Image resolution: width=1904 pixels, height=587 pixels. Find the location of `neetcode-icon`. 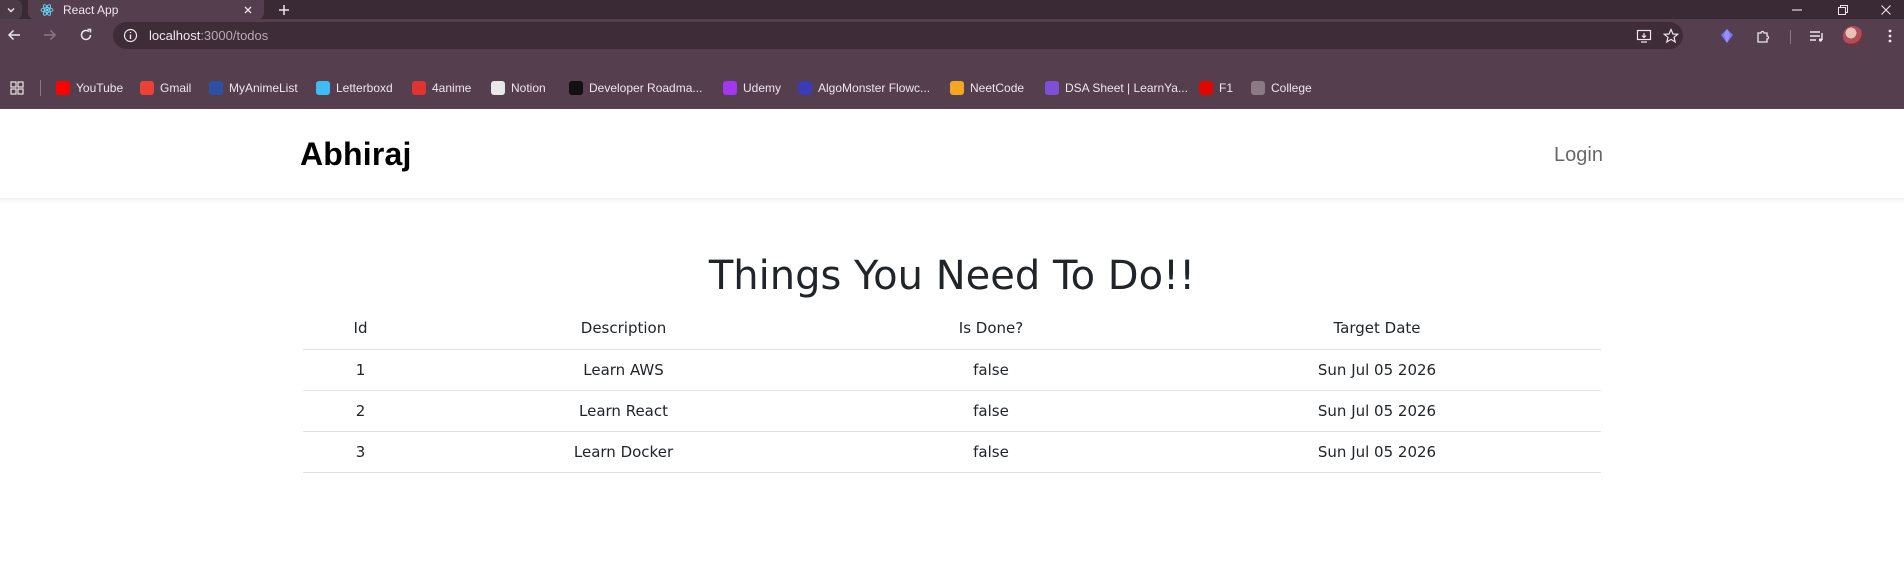

neetcode-icon is located at coordinates (957, 88).